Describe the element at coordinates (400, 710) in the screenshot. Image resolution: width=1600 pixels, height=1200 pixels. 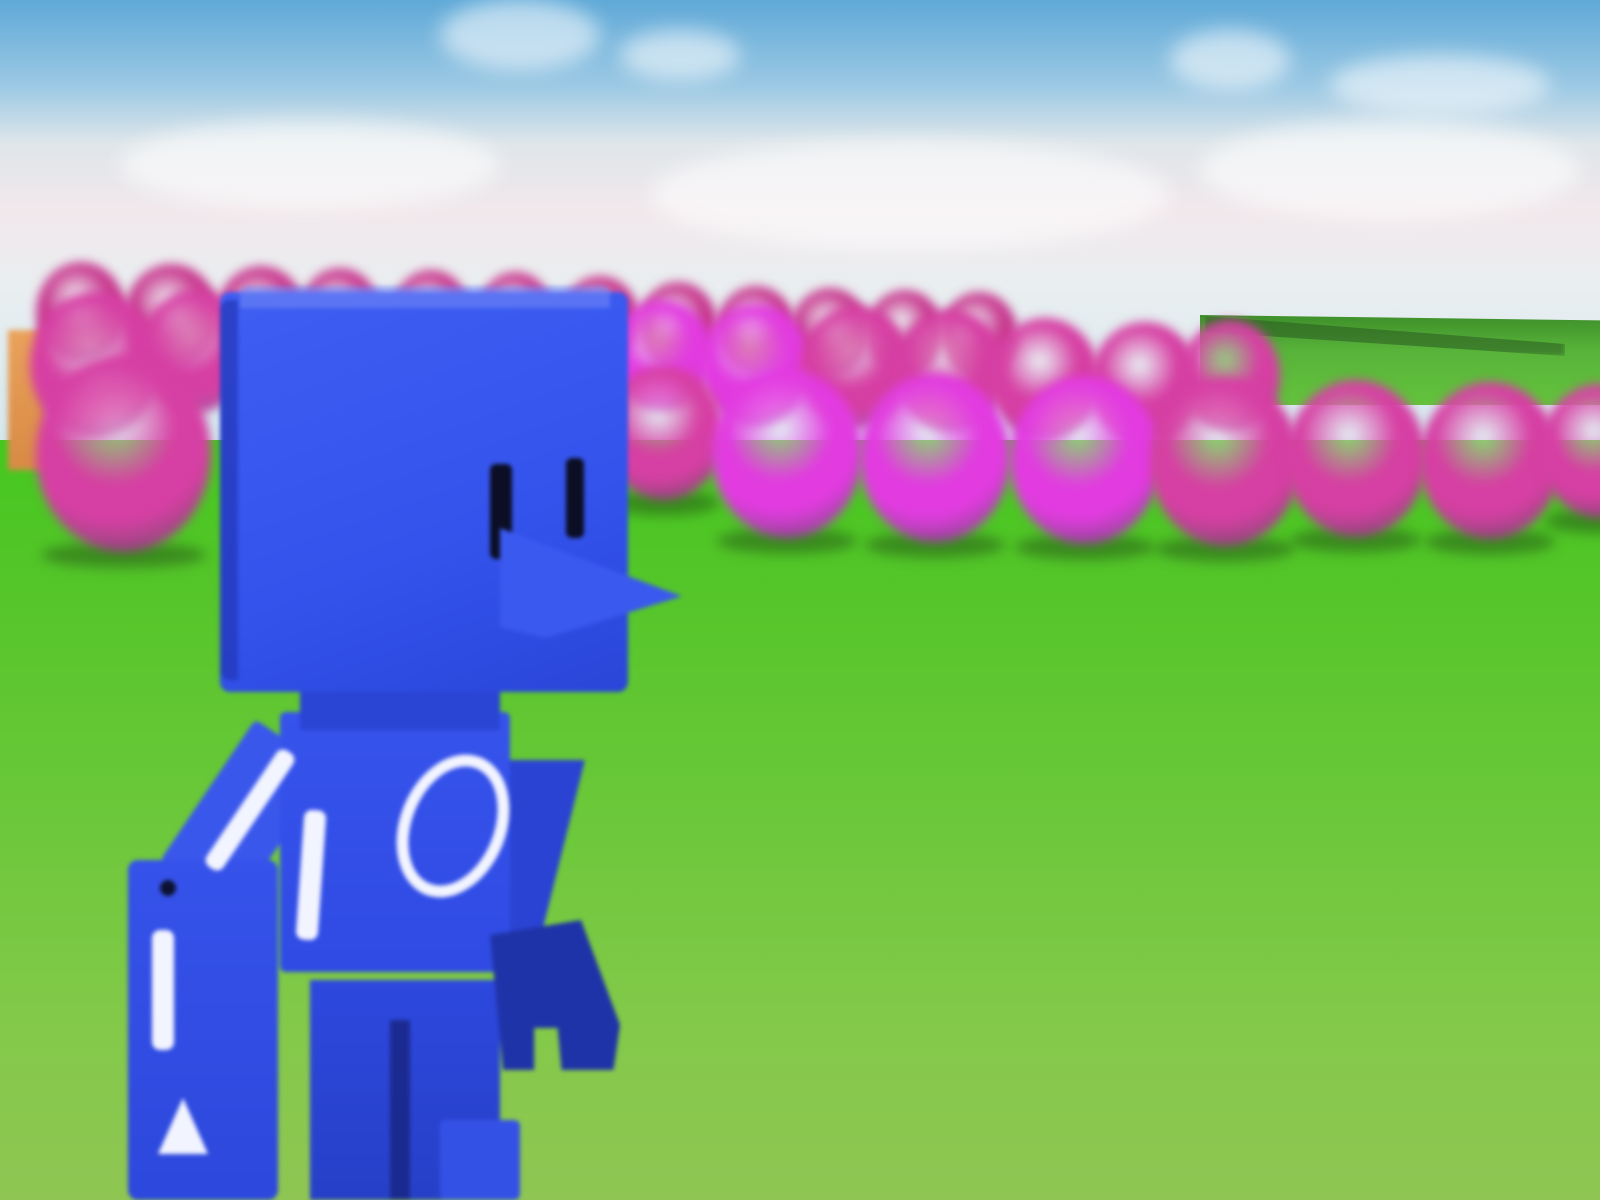
I see `character-neck` at that location.